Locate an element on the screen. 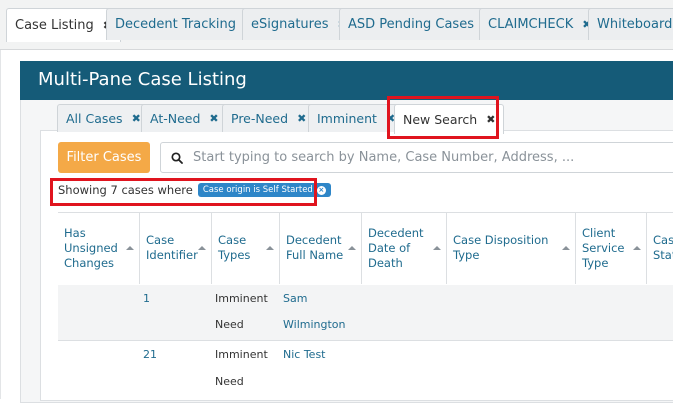  left-edge is located at coordinates (0, 224).